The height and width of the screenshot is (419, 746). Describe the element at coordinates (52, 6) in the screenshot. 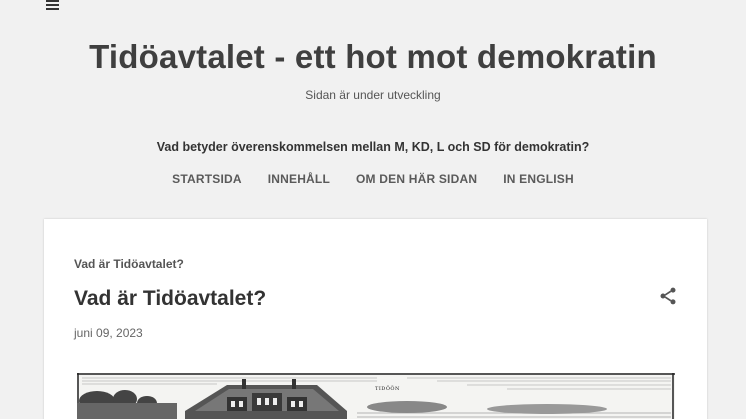

I see `hamburger-menu-icon` at that location.